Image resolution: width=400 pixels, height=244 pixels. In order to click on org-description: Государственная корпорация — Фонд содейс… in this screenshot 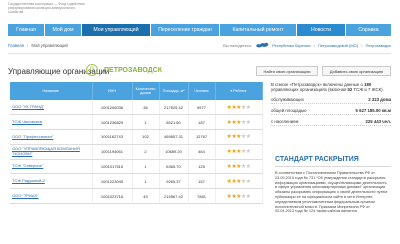, I will do `click(46, 8)`.